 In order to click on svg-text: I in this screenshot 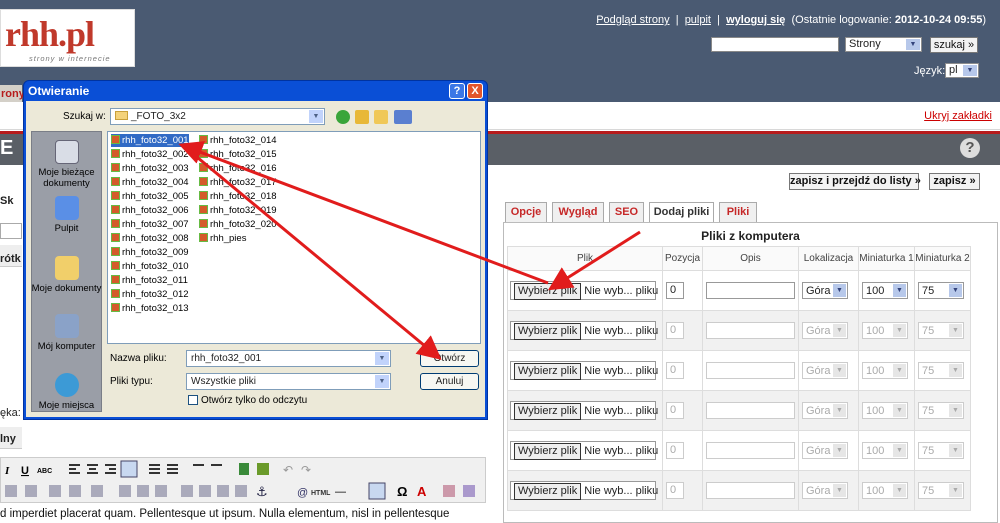, I will do `click(7, 471)`.